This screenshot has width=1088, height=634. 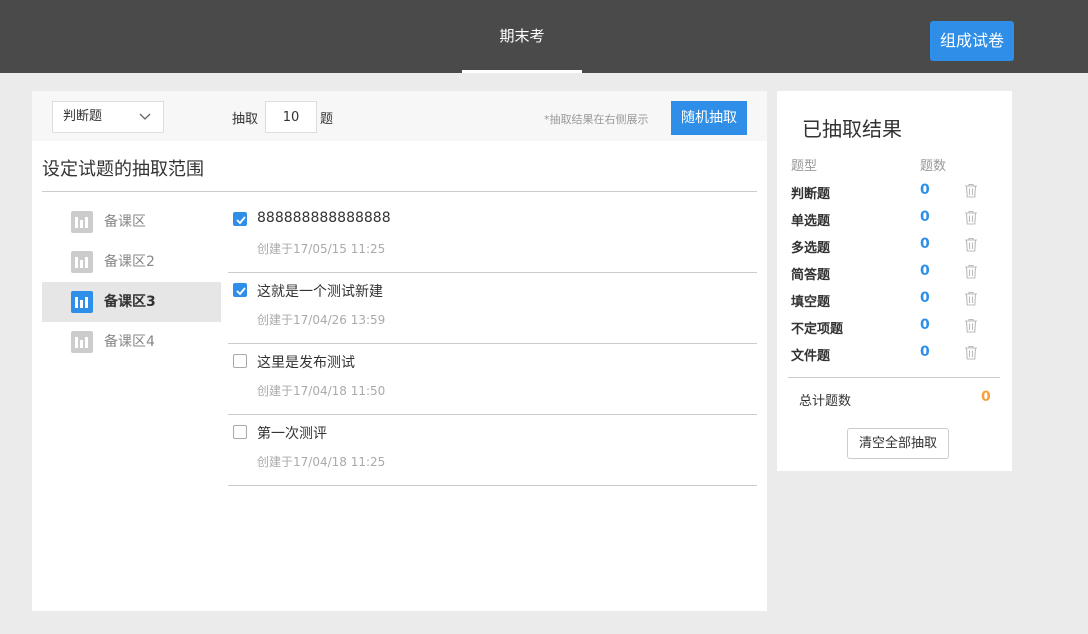 I want to click on clear-all-button: 清空全部抽取, so click(x=898, y=443).